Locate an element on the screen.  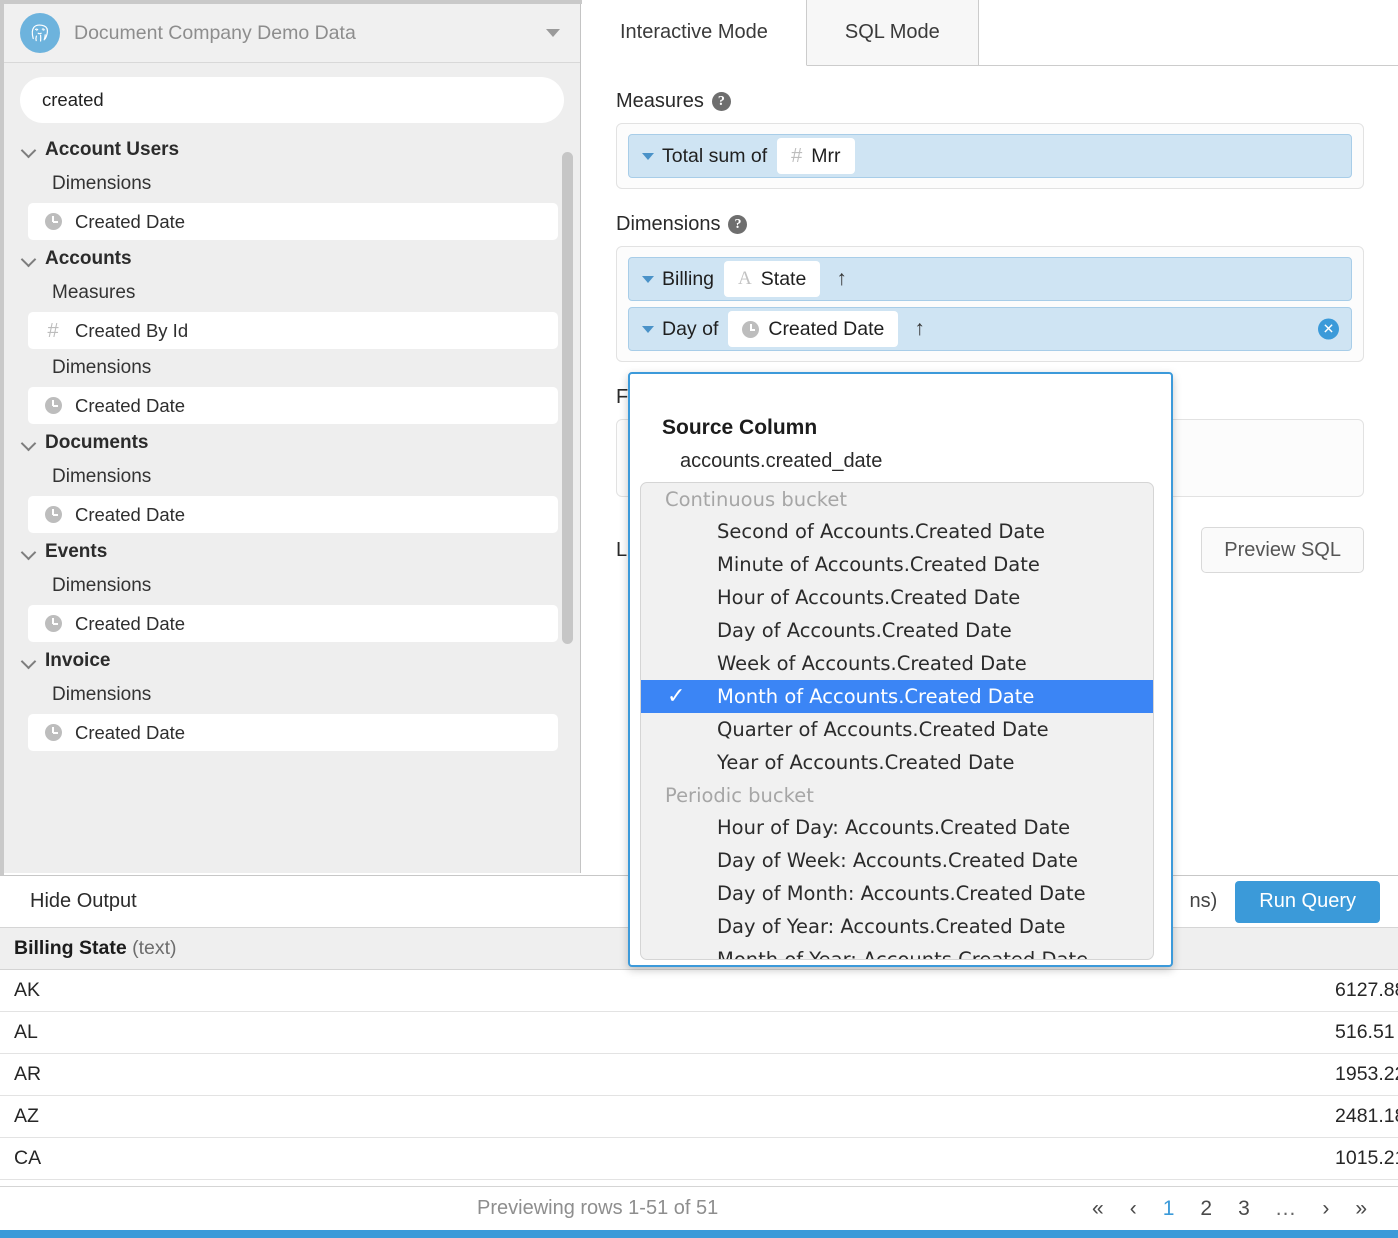
search-input is located at coordinates (292, 100).